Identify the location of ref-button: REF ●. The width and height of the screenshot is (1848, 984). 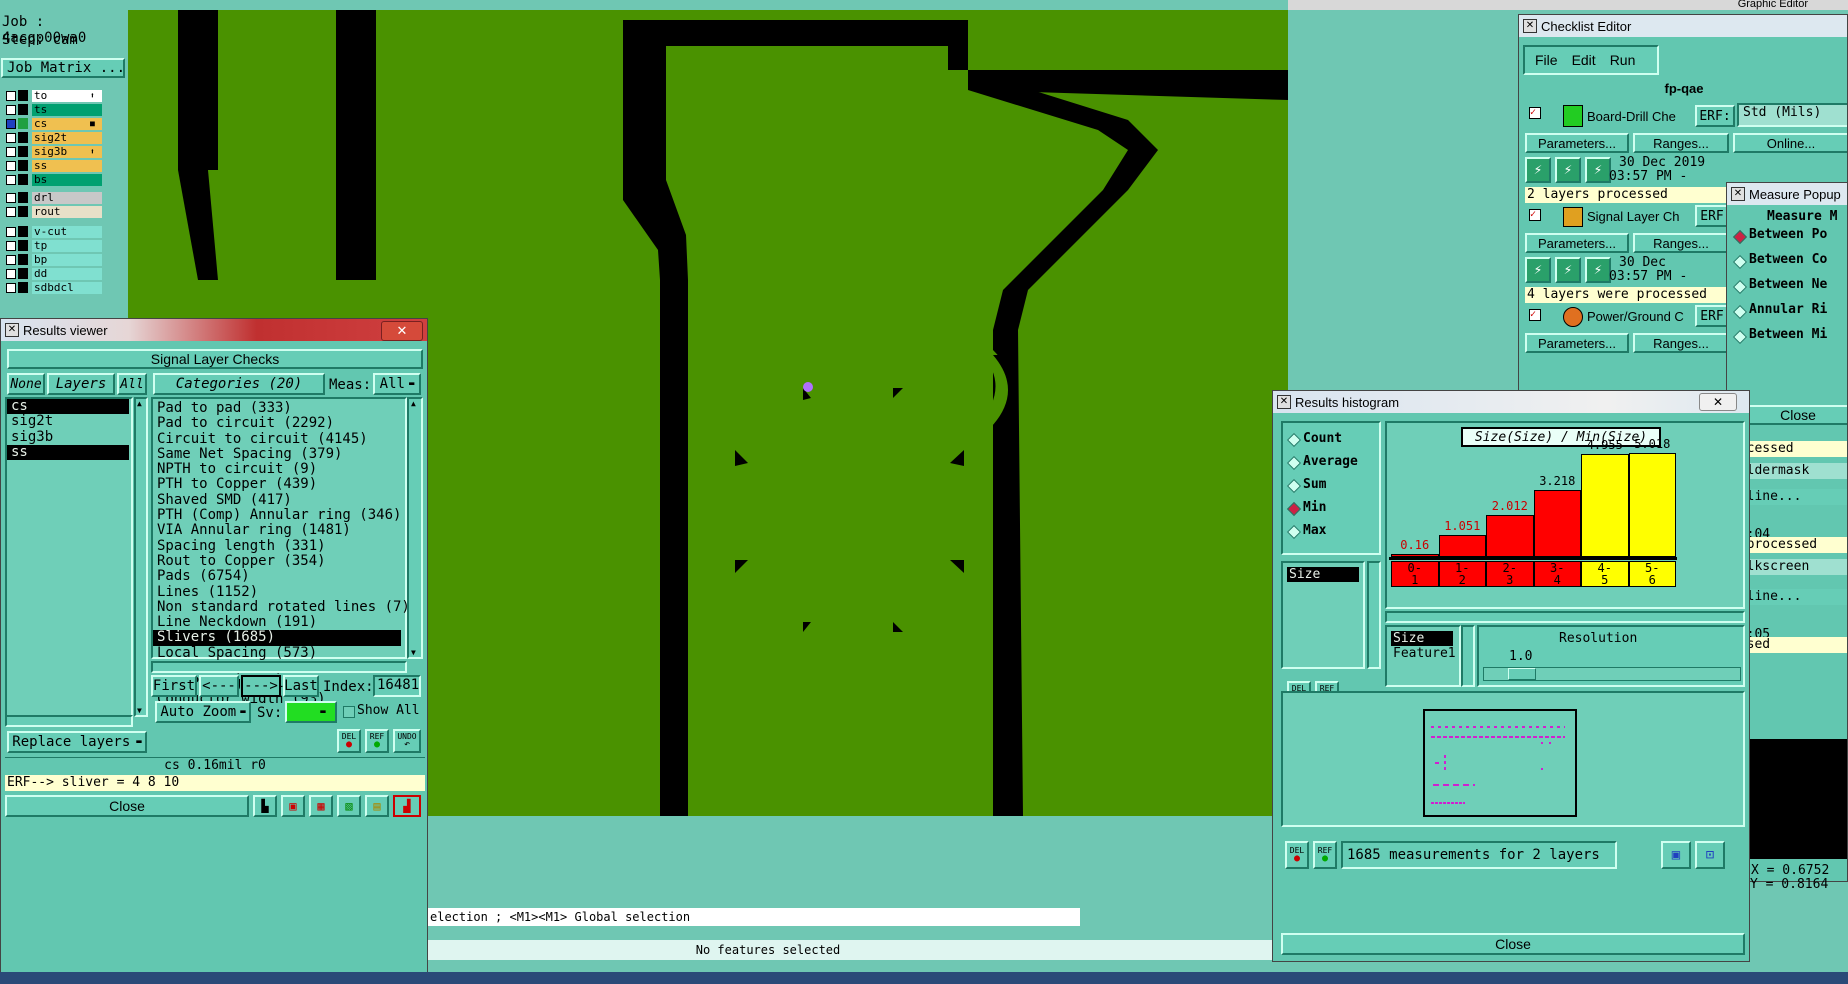
(377, 741).